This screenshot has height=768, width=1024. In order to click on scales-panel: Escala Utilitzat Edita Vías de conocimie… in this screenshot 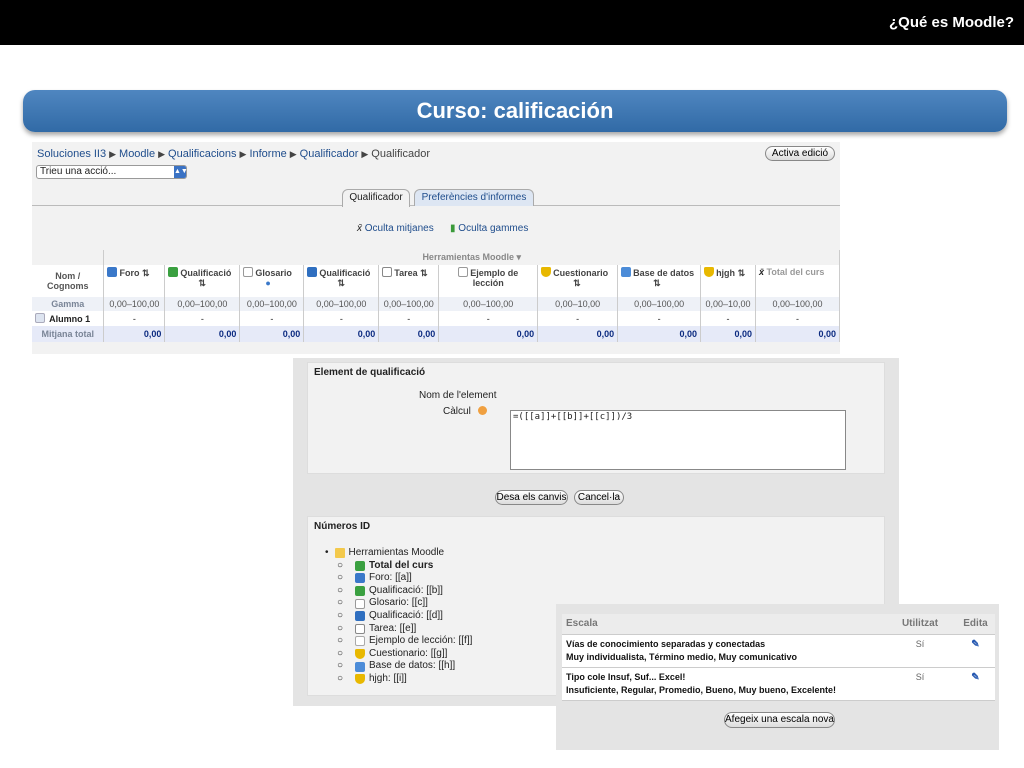, I will do `click(777, 677)`.